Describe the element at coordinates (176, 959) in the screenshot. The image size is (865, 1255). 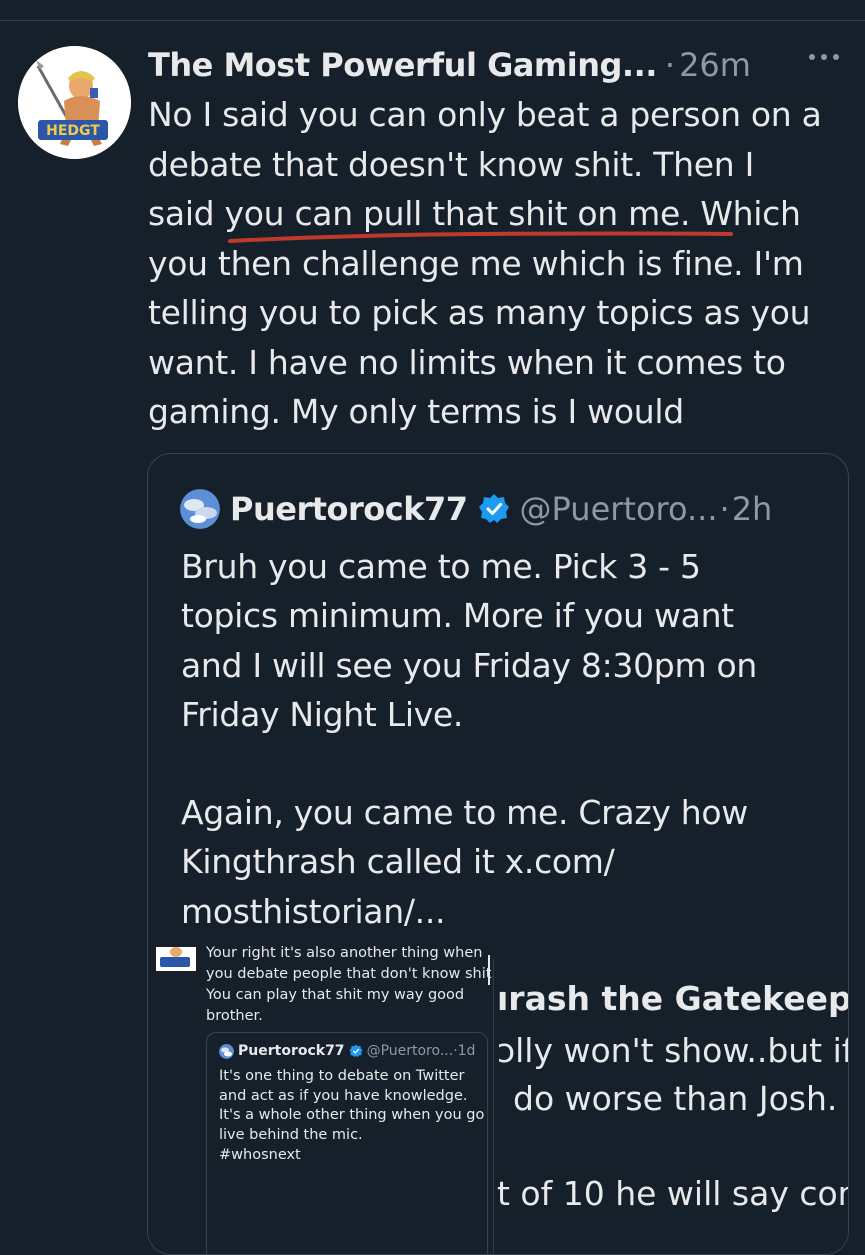
I see `screenshot-avatar` at that location.